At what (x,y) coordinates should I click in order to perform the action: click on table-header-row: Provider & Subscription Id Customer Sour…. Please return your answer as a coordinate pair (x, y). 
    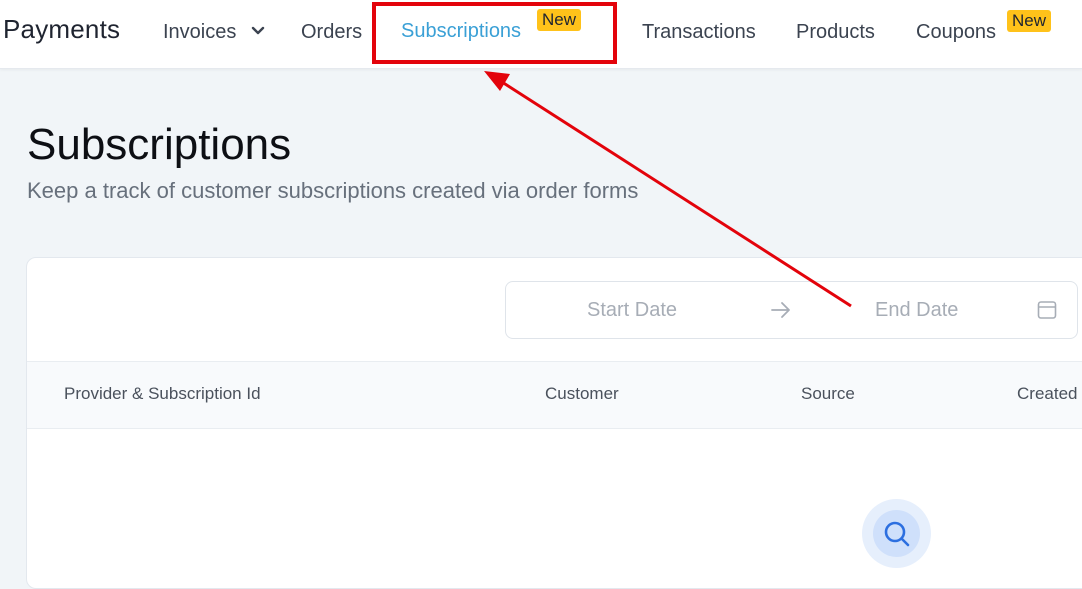
    Looking at the image, I should click on (554, 395).